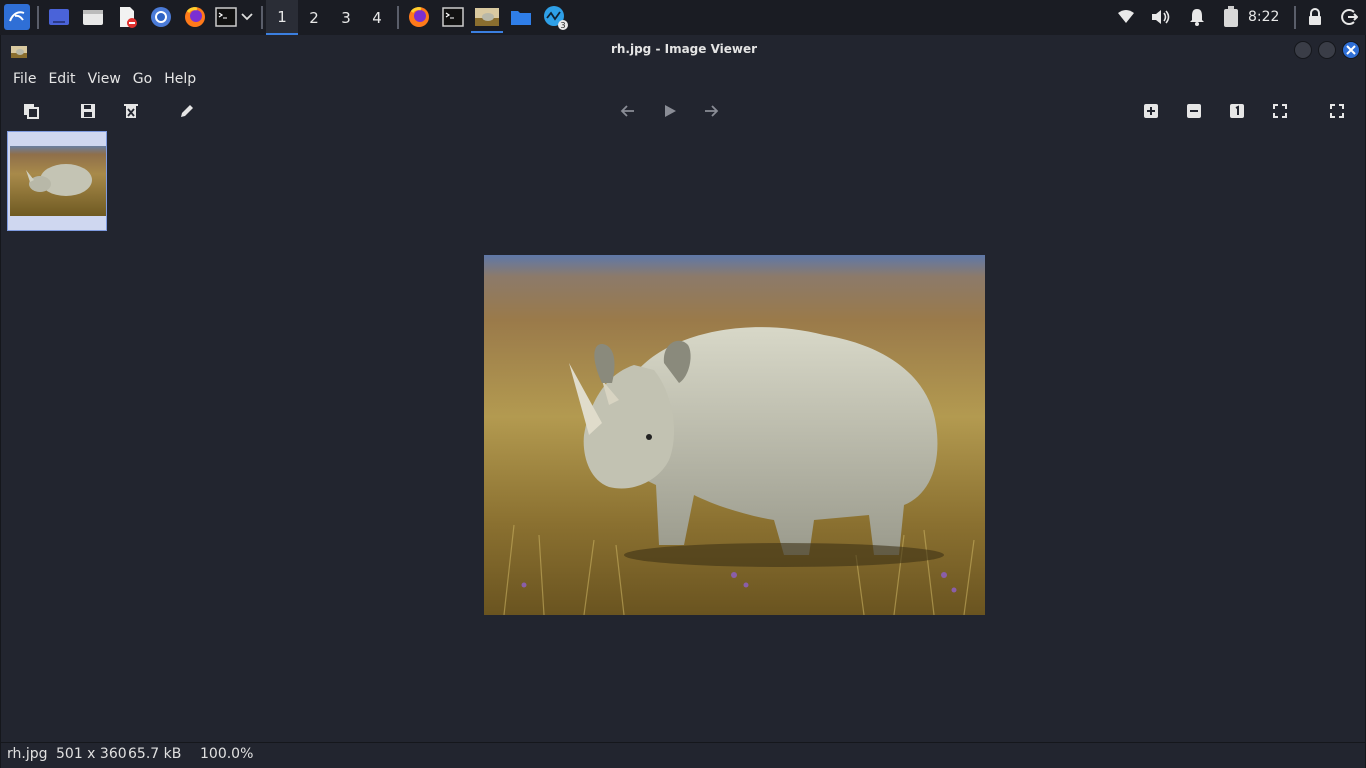 The height and width of the screenshot is (768, 1366). I want to click on status-filename: rh.jpg, so click(27, 754).